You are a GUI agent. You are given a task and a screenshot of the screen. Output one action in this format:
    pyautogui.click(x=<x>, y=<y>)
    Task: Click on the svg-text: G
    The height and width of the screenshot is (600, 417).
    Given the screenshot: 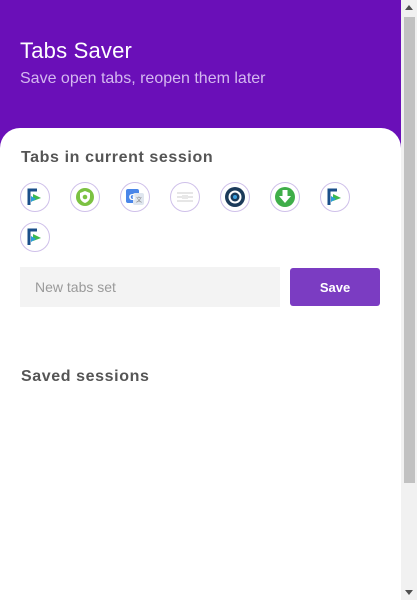 What is the action you would take?
    pyautogui.click(x=132, y=197)
    